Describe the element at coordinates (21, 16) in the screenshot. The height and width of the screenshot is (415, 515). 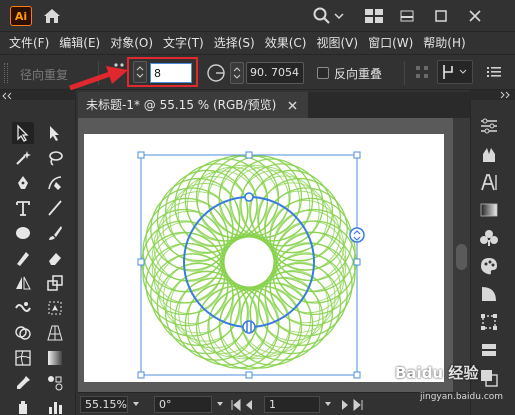
I see `app-logo: Ai` at that location.